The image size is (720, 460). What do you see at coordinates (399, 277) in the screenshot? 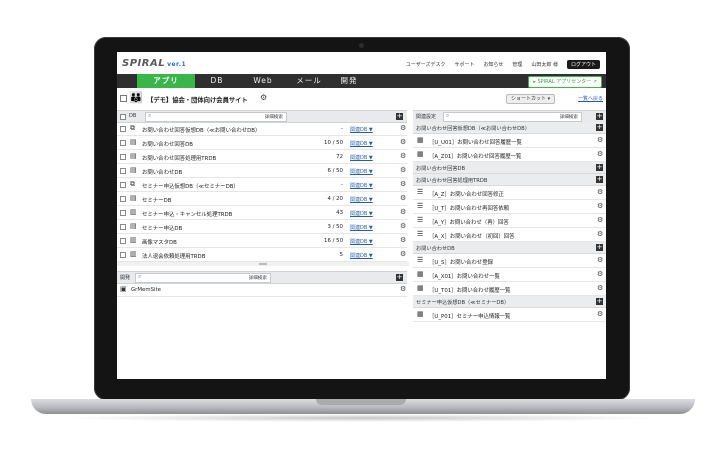
I see `add-dev-button: +` at bounding box center [399, 277].